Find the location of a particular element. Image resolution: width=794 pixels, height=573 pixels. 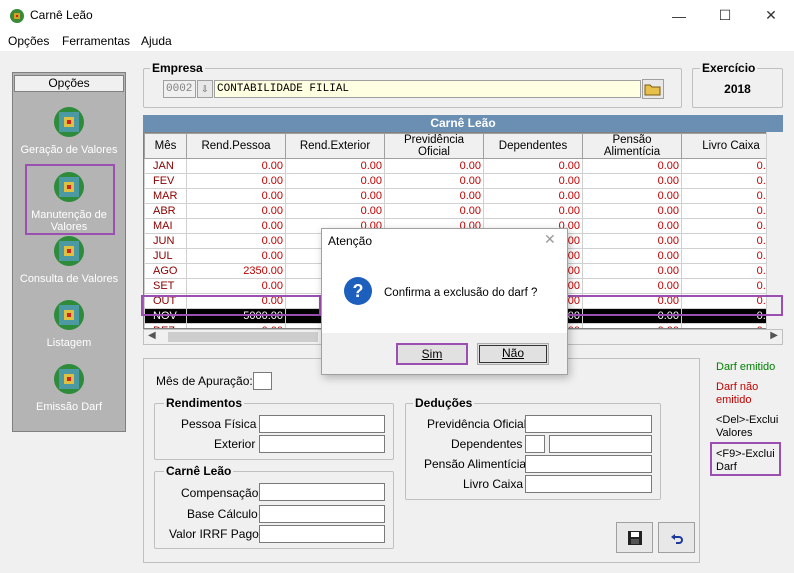

highlight-f9 is located at coordinates (745, 459).